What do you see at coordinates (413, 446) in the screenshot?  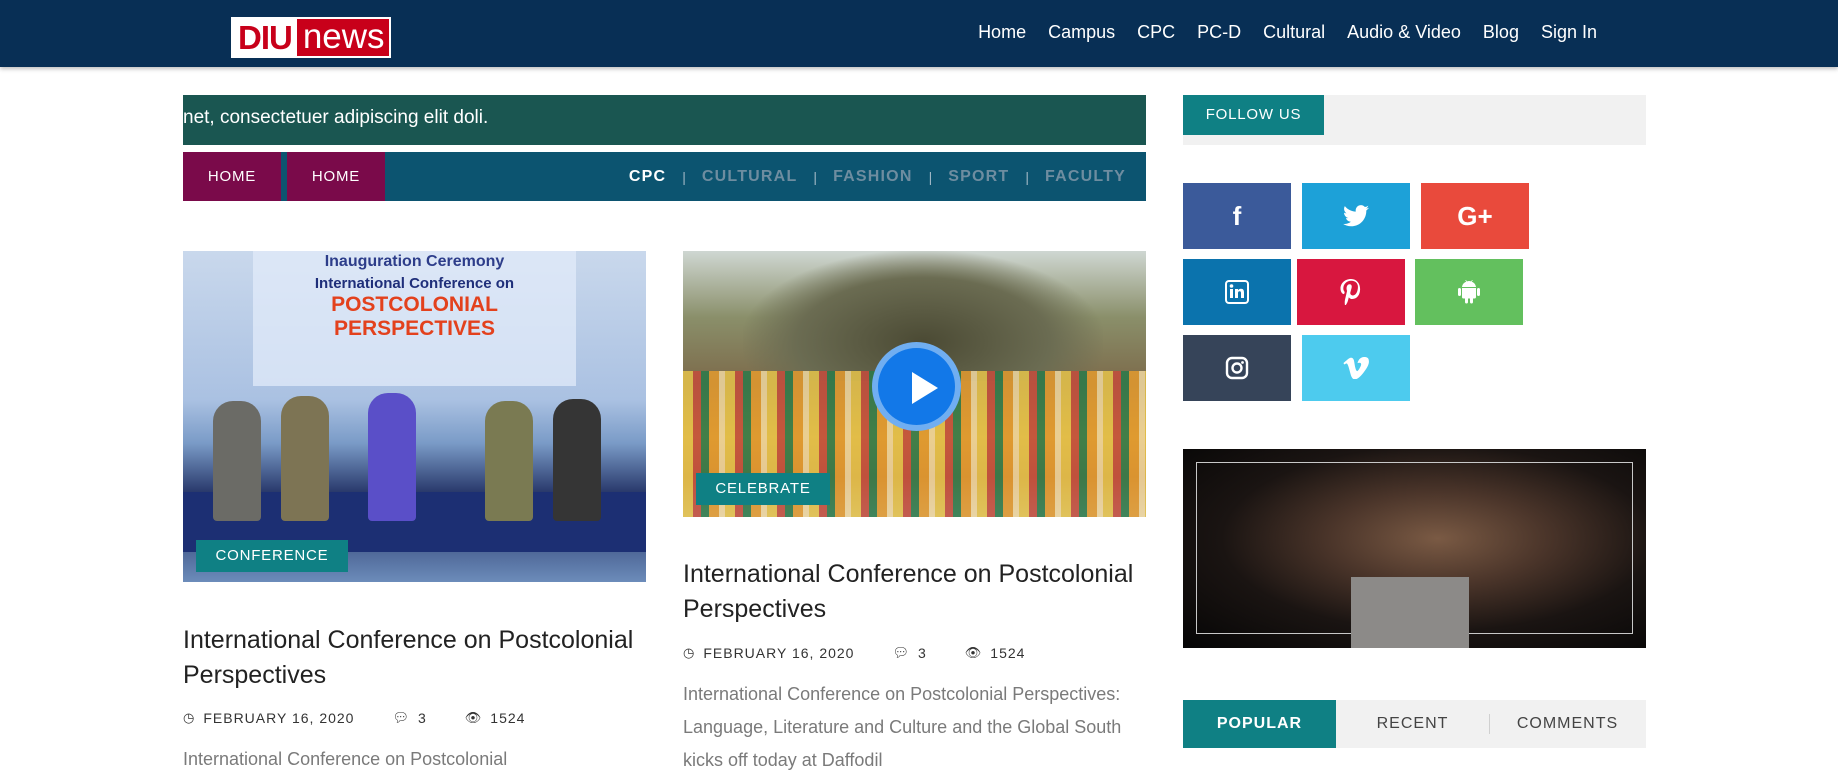 I see `speakers-group` at bounding box center [413, 446].